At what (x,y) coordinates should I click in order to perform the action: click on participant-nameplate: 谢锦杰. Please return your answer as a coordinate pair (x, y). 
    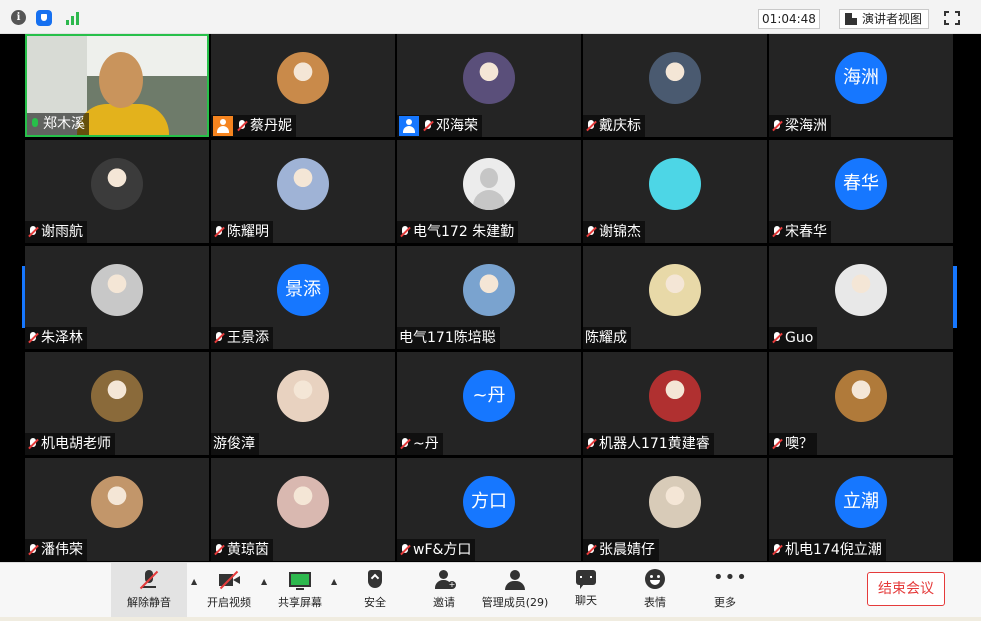
    Looking at the image, I should click on (614, 232).